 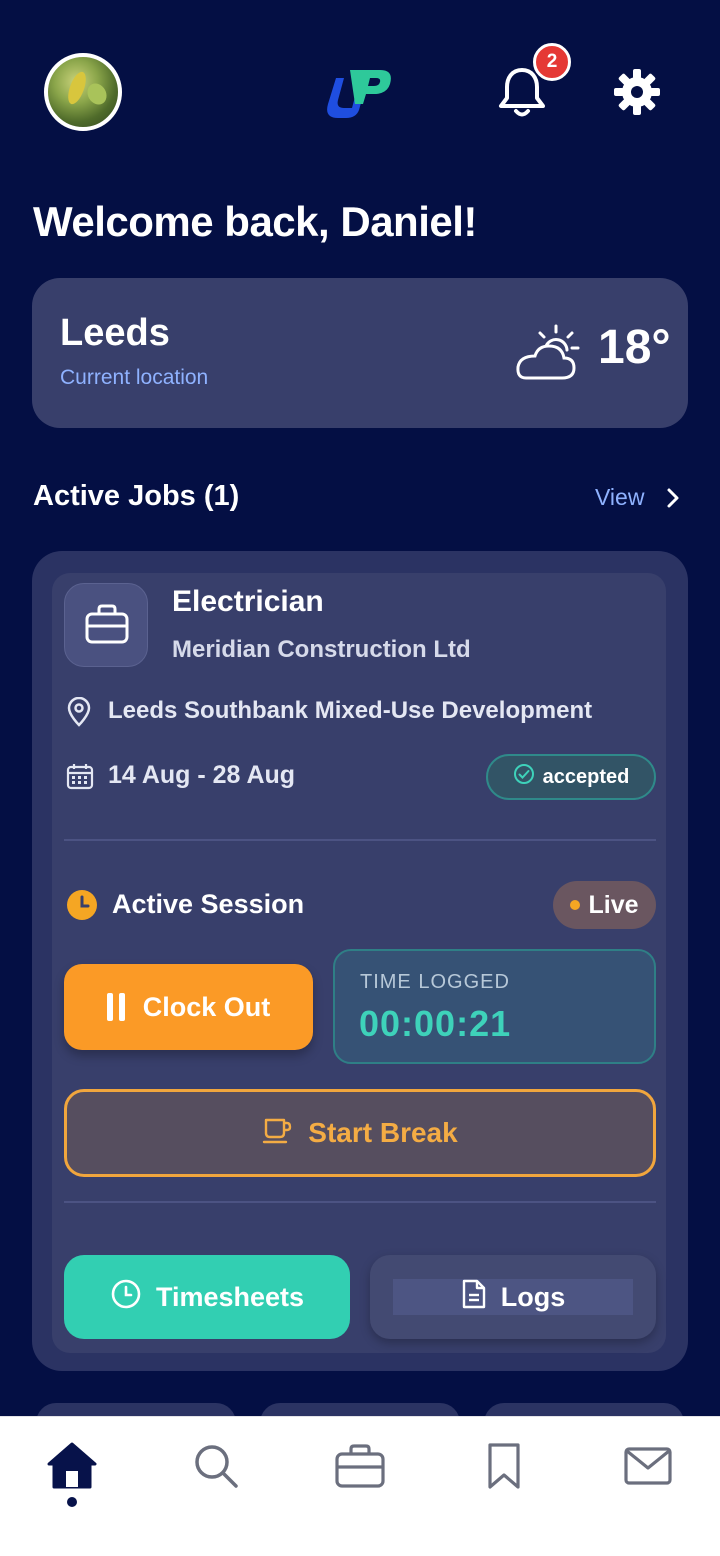 I want to click on start-break-label: Start Break, so click(x=383, y=1132).